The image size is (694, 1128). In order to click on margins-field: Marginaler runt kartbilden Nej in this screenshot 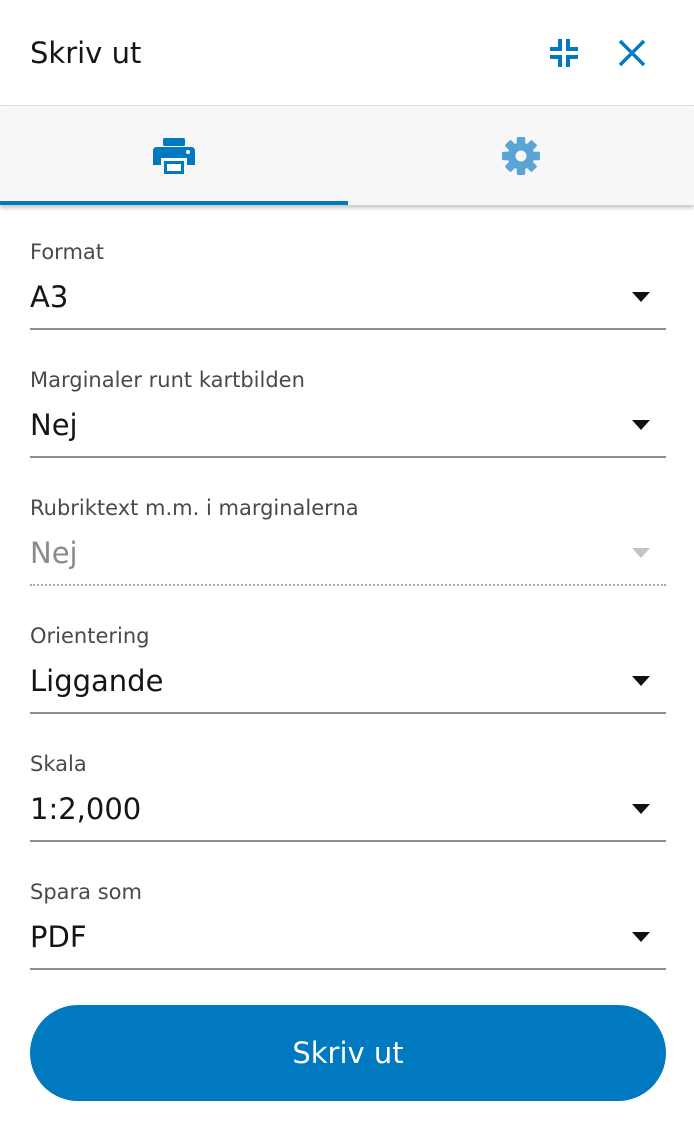, I will do `click(348, 412)`.